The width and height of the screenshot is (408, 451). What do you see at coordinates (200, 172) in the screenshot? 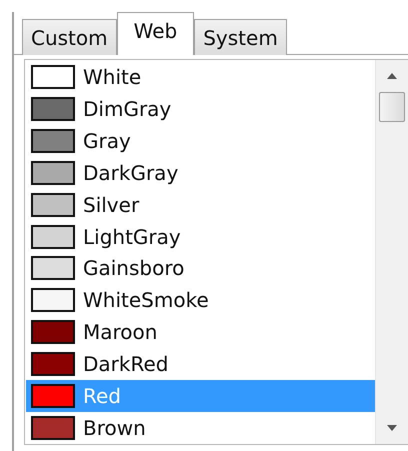
I see `color-item: DarkGray` at bounding box center [200, 172].